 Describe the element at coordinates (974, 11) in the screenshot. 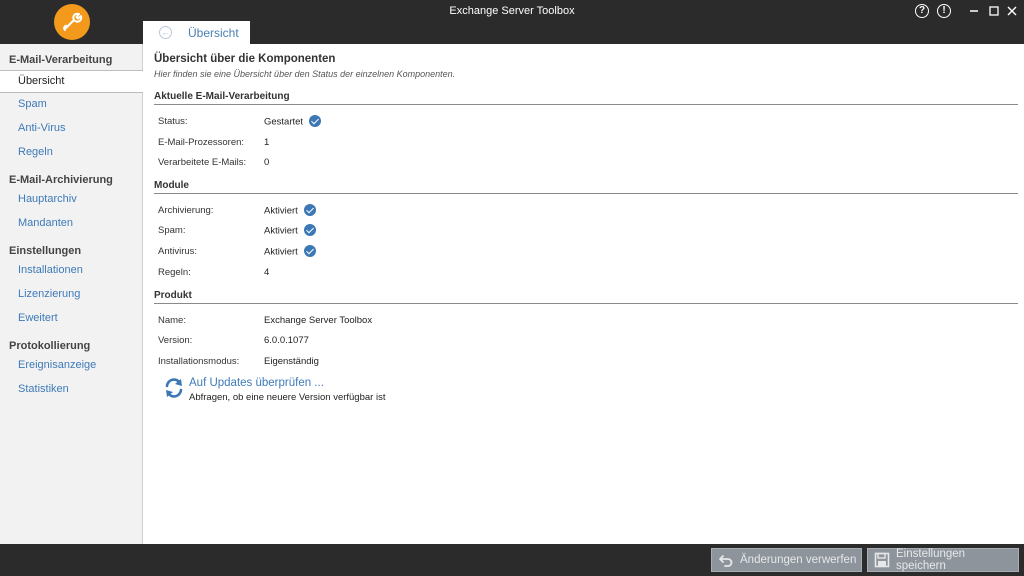

I see `minimize-icon` at that location.